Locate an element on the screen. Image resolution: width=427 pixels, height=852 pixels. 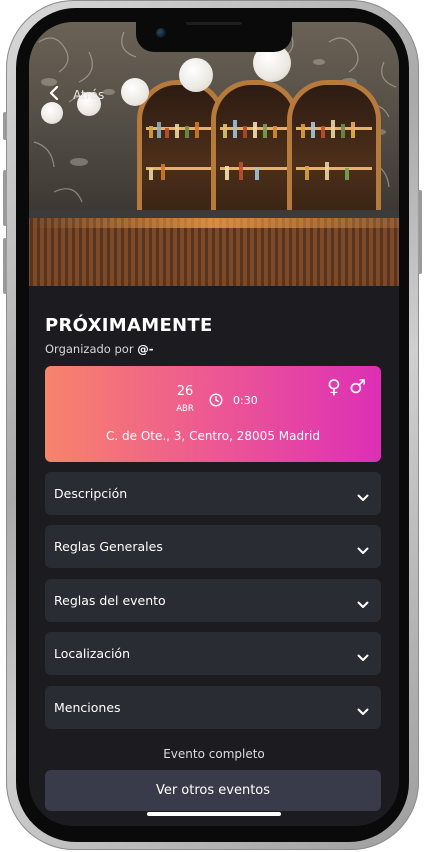
back-button: Atrás is located at coordinates (76, 94).